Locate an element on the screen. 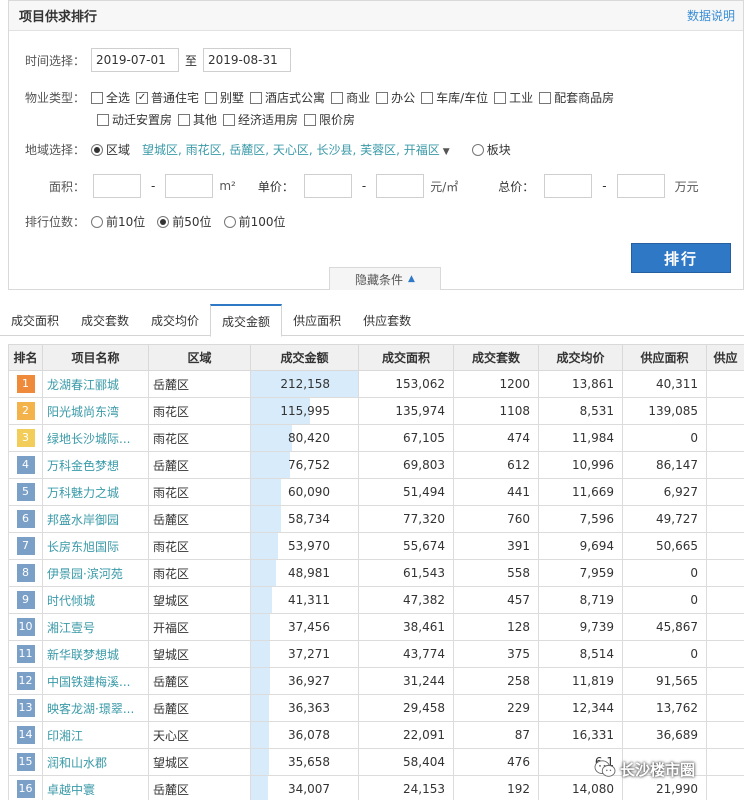 This screenshot has height=800, width=744. property-type-checkbox: 车库/车位 is located at coordinates (454, 97).